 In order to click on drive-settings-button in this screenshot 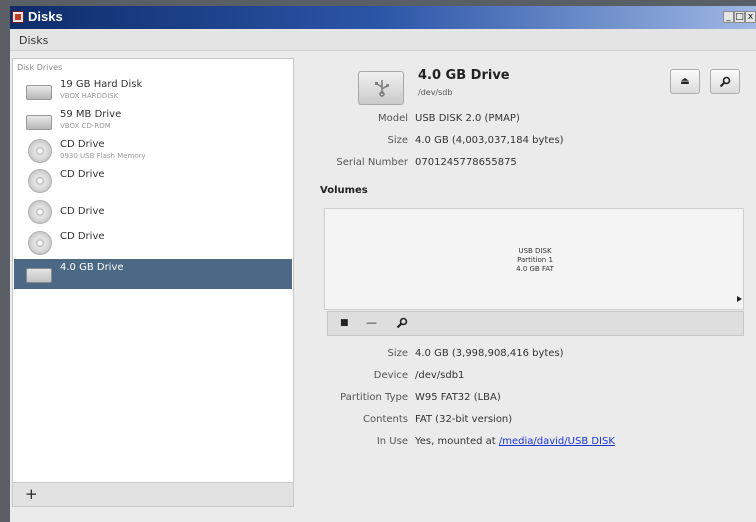, I will do `click(725, 81)`.